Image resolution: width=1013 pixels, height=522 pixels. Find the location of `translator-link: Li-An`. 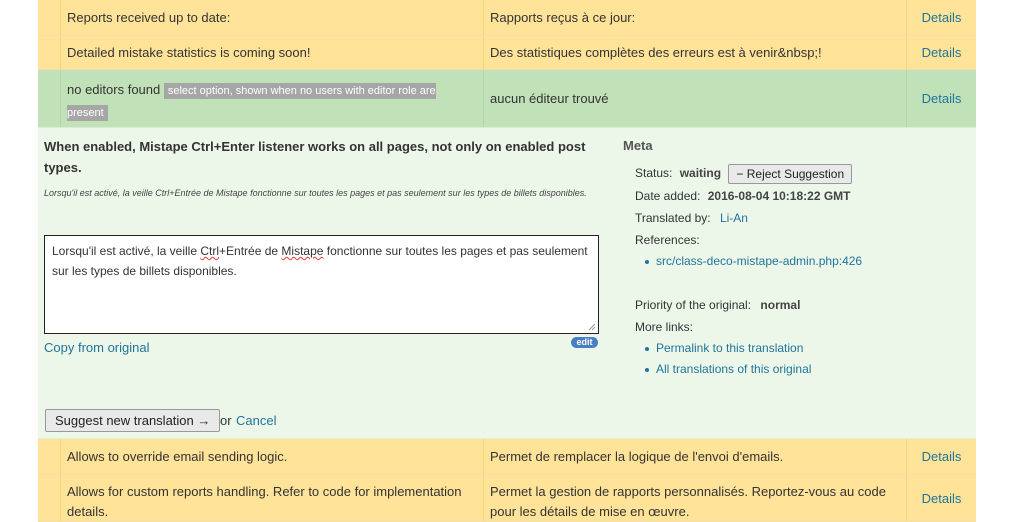

translator-link: Li-An is located at coordinates (734, 218).